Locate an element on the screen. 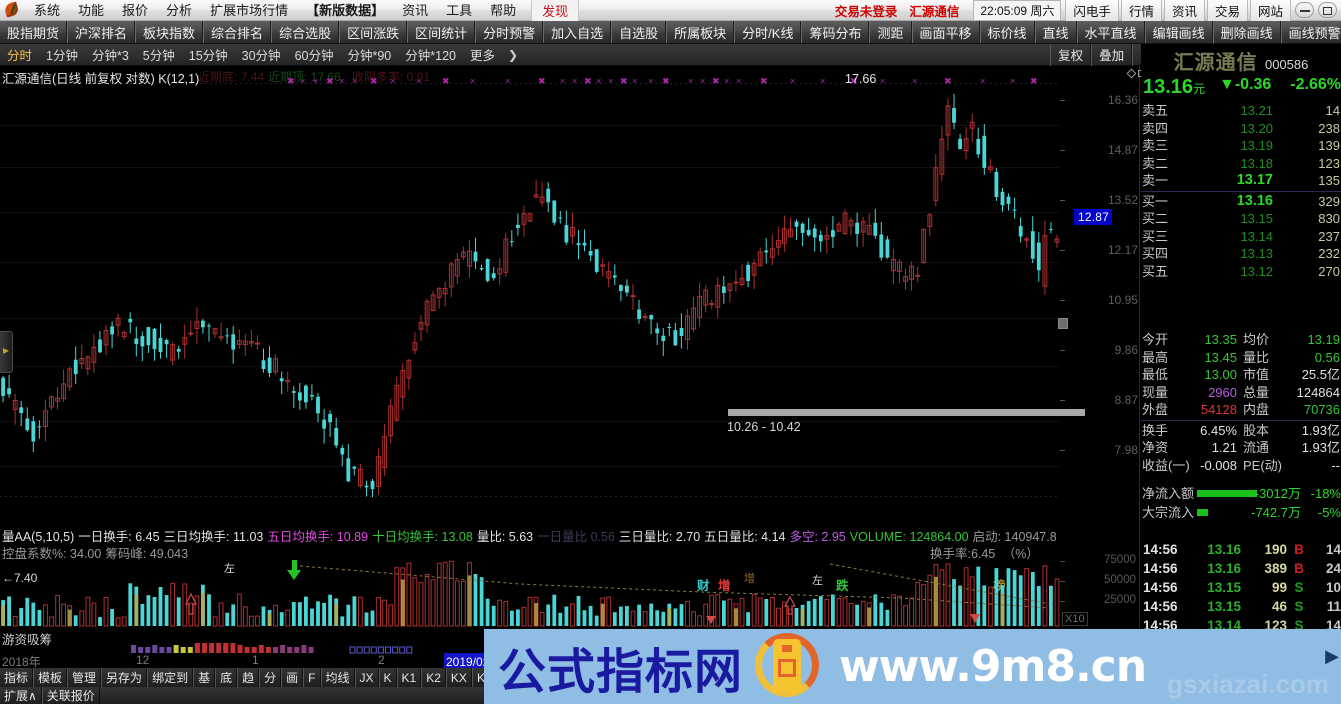 Image resolution: width=1341 pixels, height=704 pixels. toolbar-item-3: 综合排名 is located at coordinates (237, 32).